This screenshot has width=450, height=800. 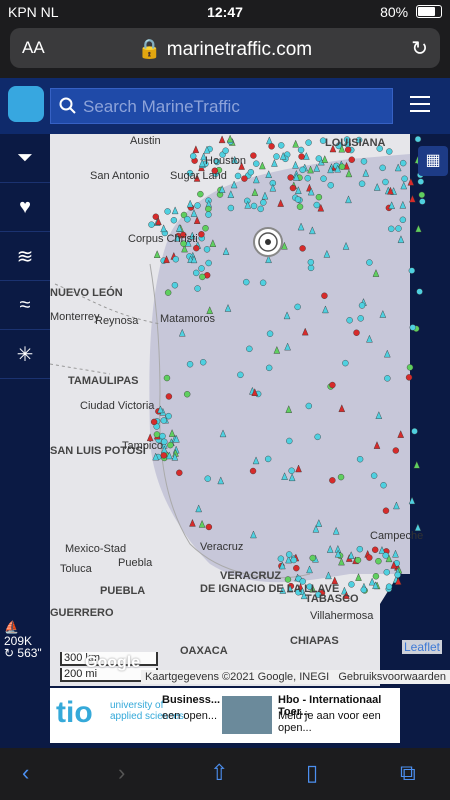 What do you see at coordinates (268, 242) in the screenshot?
I see `selected-vessel-target-icon` at bounding box center [268, 242].